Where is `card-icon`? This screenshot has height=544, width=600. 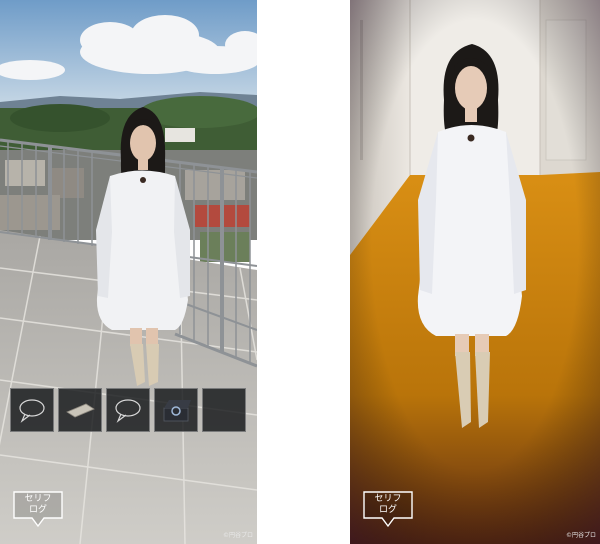 card-icon is located at coordinates (80, 410).